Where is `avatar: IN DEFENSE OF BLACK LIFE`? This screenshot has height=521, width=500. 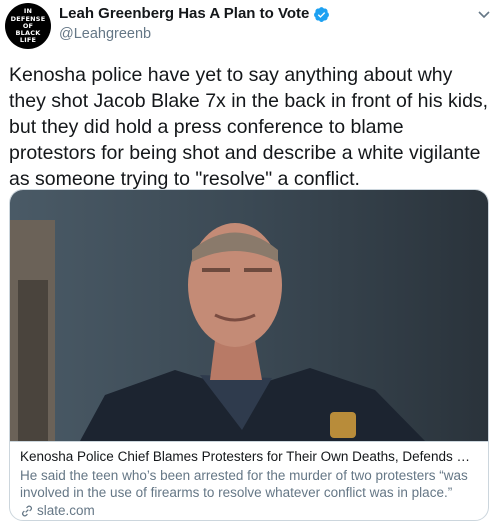 avatar: IN DEFENSE OF BLACK LIFE is located at coordinates (28, 26).